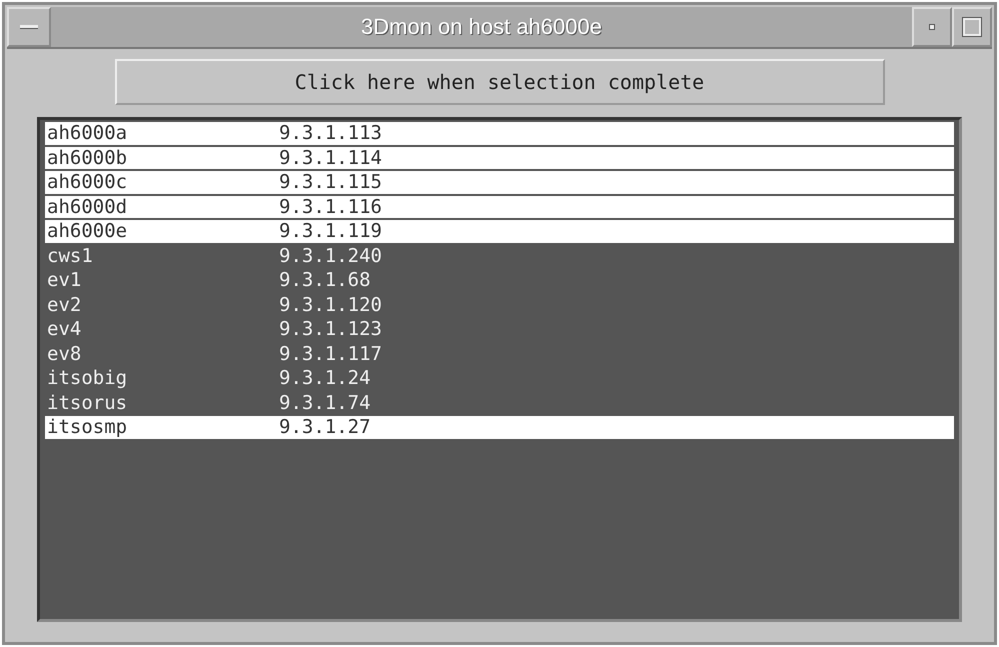 The image size is (999, 647). I want to click on host-name: ah6000e, so click(87, 231).